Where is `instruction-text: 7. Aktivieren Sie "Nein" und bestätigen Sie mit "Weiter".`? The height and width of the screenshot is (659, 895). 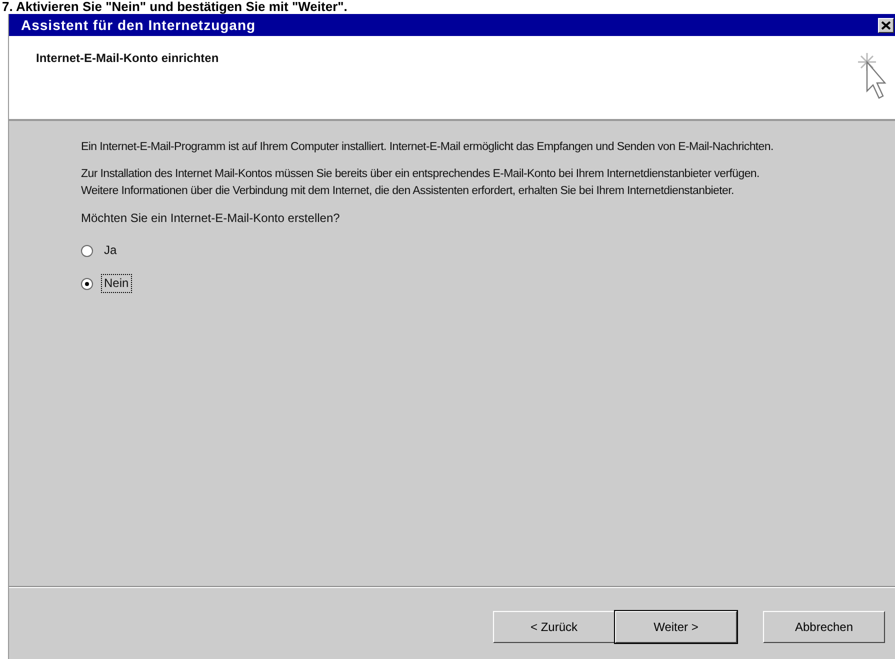
instruction-text: 7. Aktivieren Sie "Nein" und bestätigen Sie mit "Weiter". is located at coordinates (174, 7).